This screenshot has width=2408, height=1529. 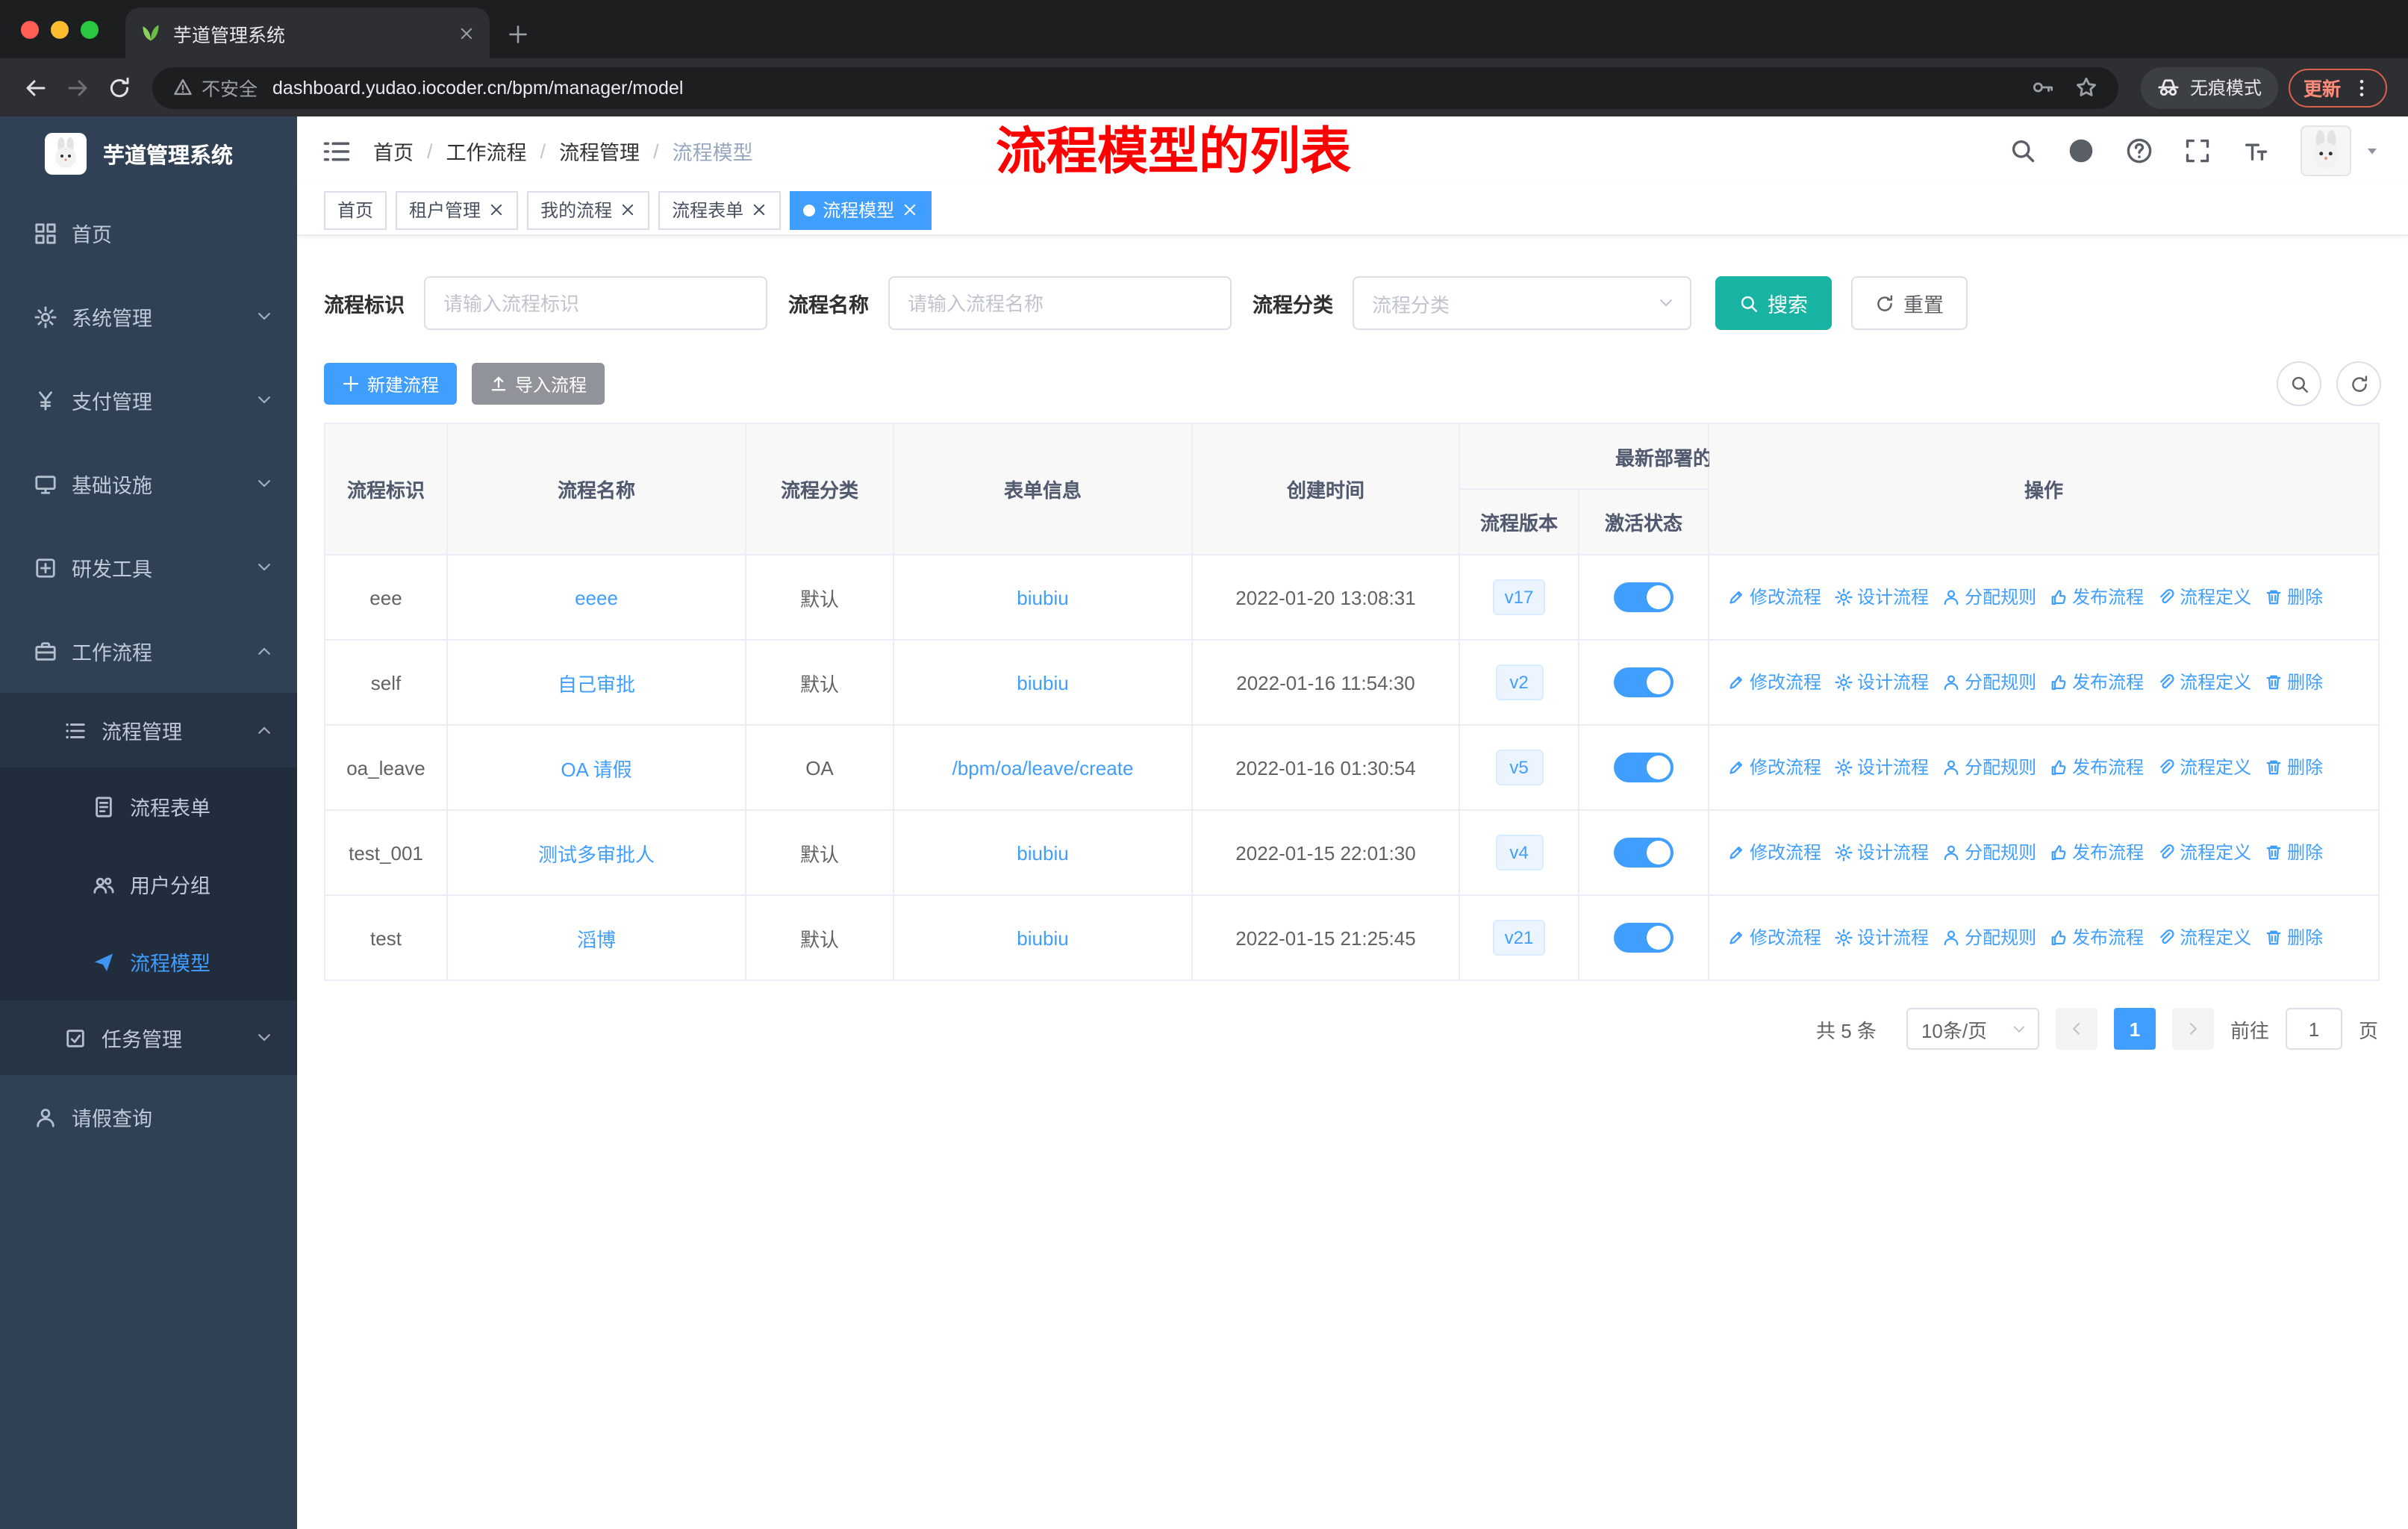 What do you see at coordinates (148, 400) in the screenshot?
I see `sidebar-item-payment-manage: 支付管理` at bounding box center [148, 400].